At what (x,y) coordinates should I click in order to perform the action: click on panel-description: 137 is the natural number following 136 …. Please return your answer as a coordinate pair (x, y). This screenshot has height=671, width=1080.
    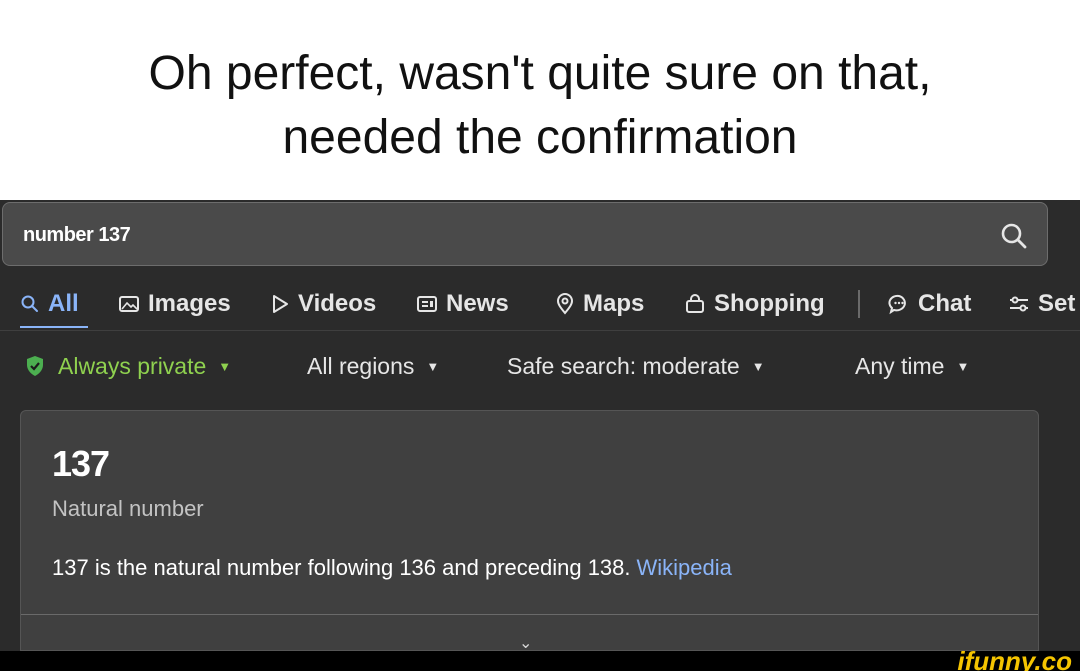
    Looking at the image, I should click on (392, 568).